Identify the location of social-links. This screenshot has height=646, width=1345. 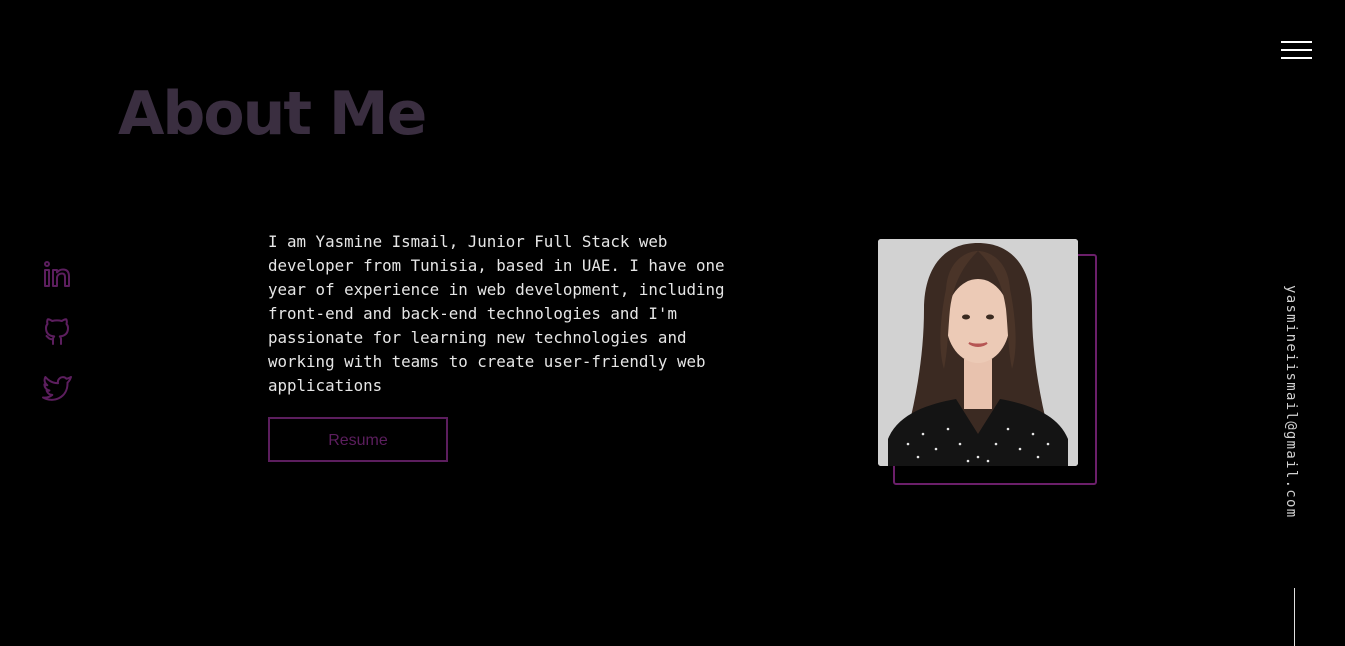
(58, 342).